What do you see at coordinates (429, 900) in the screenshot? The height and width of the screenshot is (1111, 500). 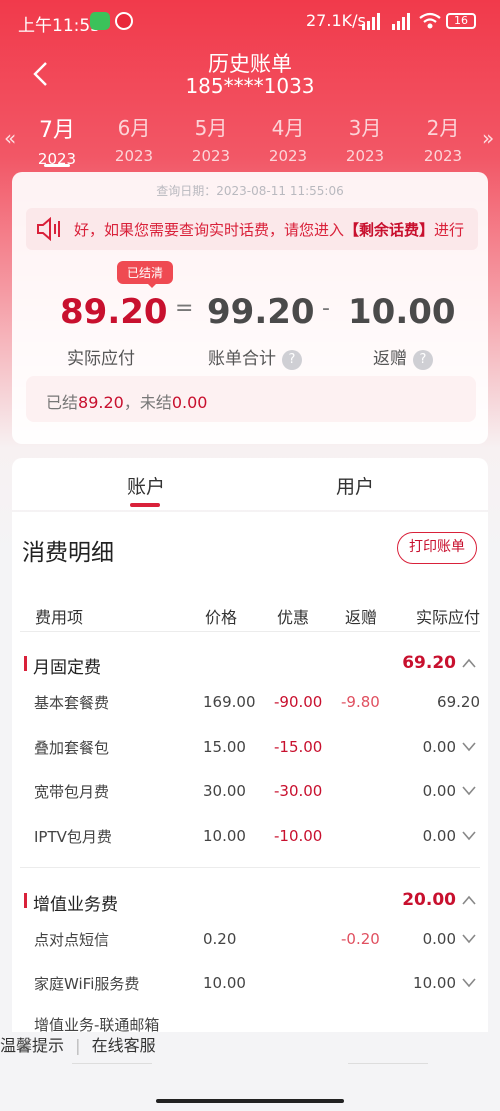 I see `section-total: 20.00` at bounding box center [429, 900].